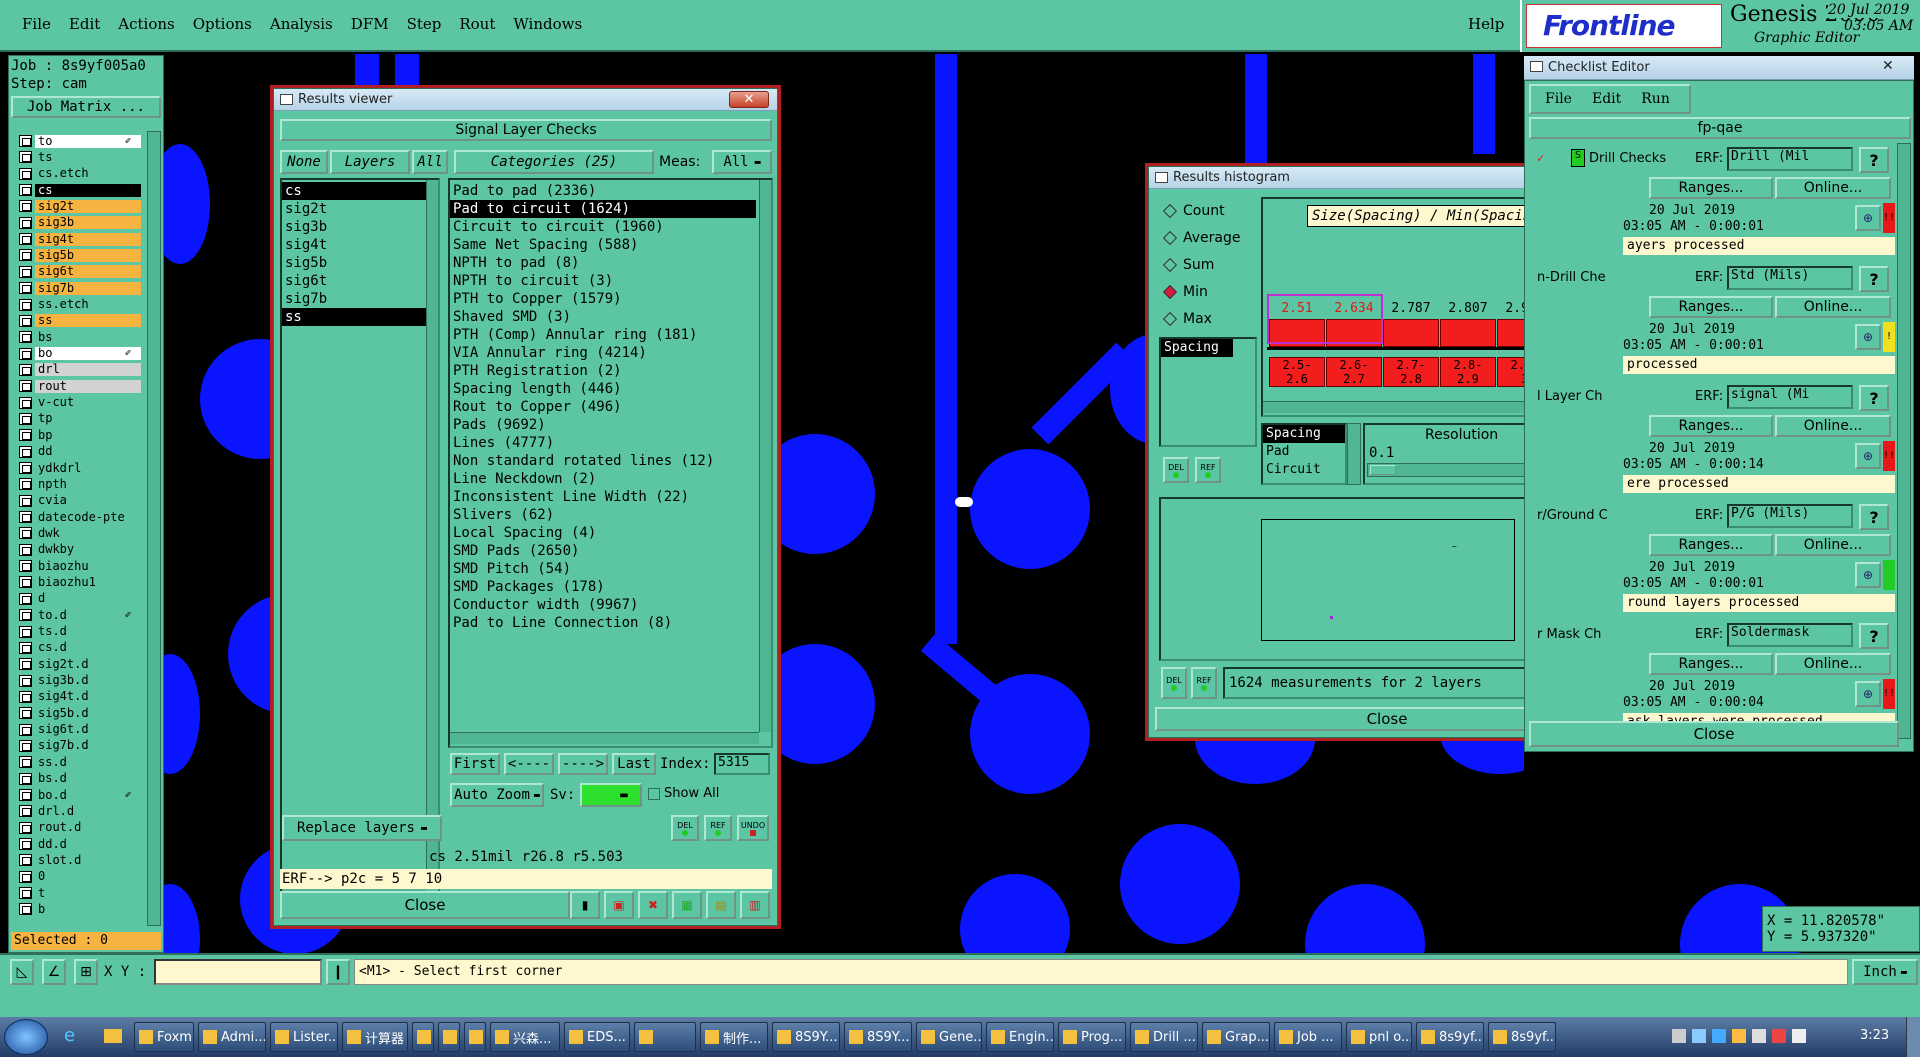 This screenshot has height=1057, width=1920. Describe the element at coordinates (610, 317) in the screenshot. I see `rv-category-item: Shaved SMD (3)` at that location.